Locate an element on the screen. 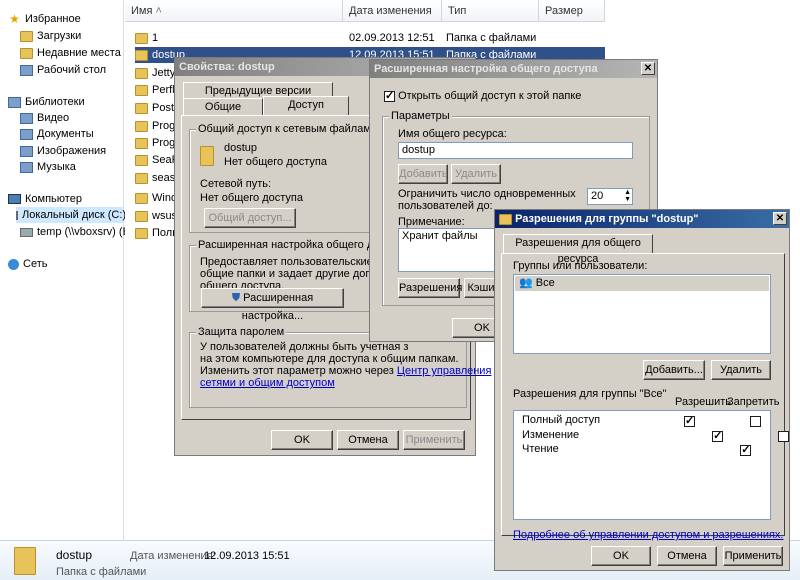  nav-images: Изображения is located at coordinates (63, 151).